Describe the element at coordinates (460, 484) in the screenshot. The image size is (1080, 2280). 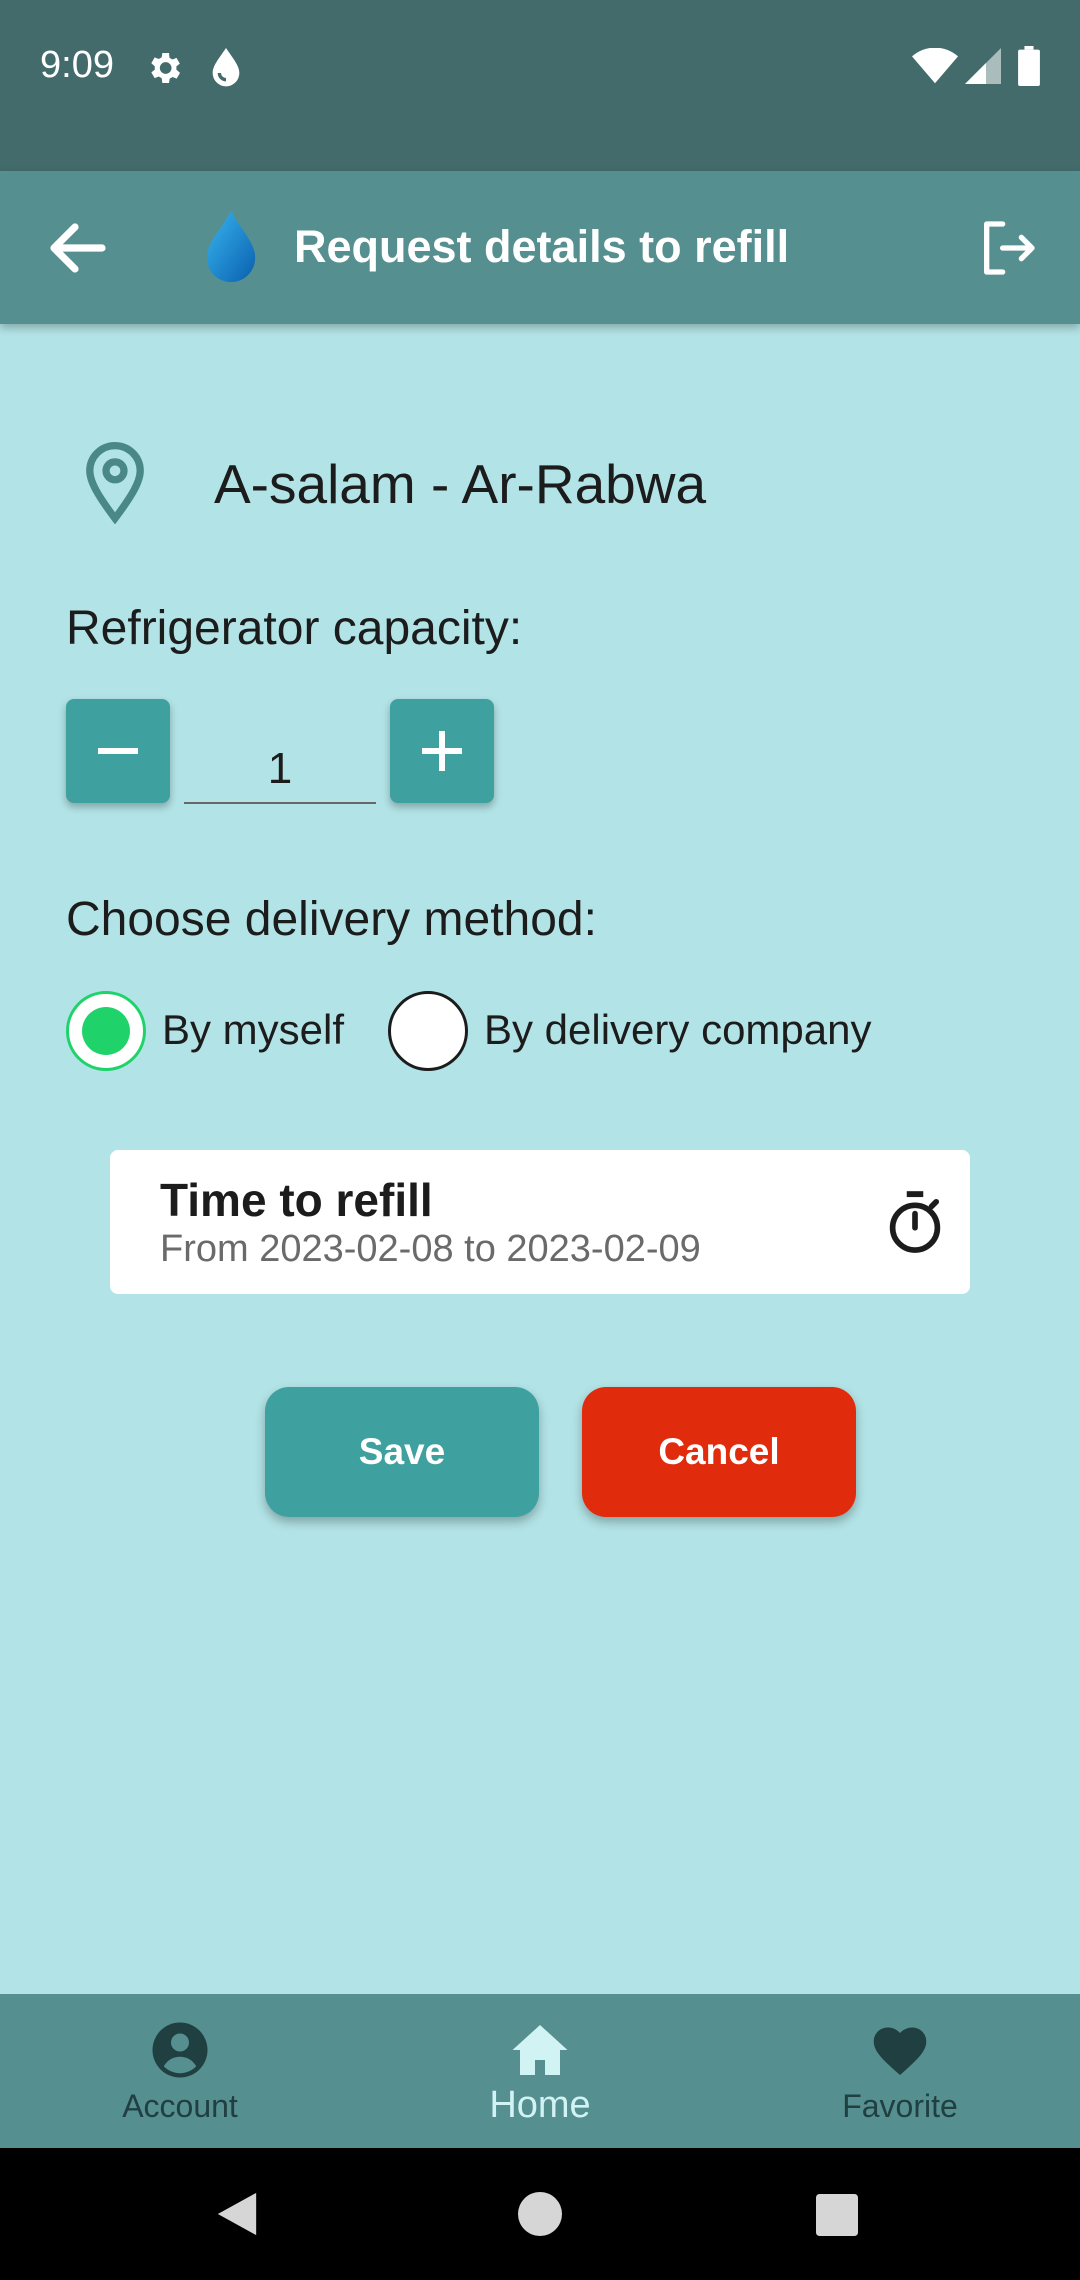
I see `location-name: A-salam - Ar-Rabwa` at that location.